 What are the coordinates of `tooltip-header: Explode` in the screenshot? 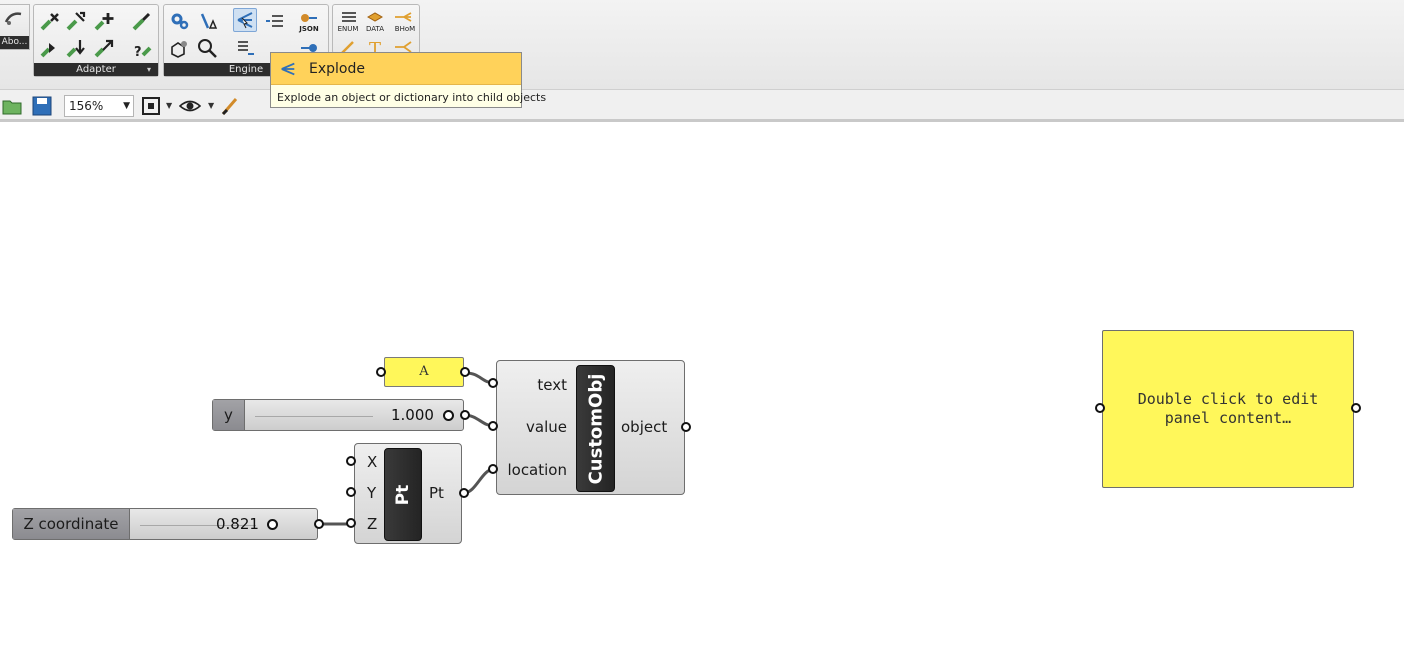 It's located at (396, 69).